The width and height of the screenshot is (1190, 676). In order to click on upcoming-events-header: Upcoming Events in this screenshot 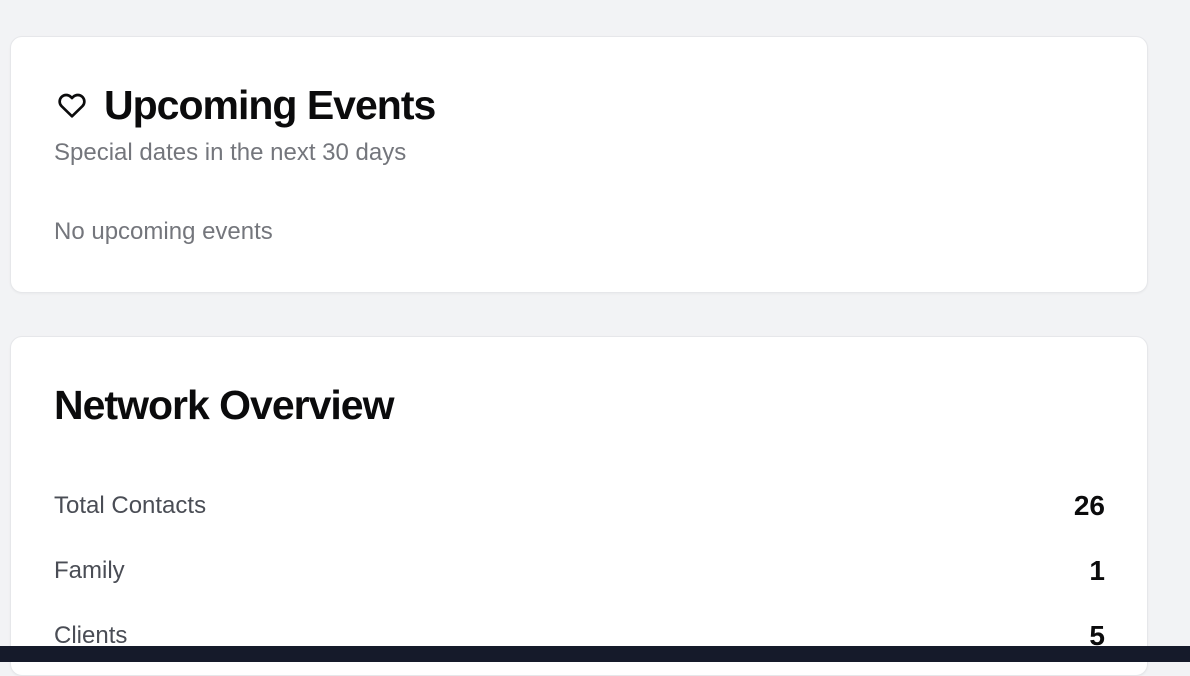, I will do `click(245, 105)`.